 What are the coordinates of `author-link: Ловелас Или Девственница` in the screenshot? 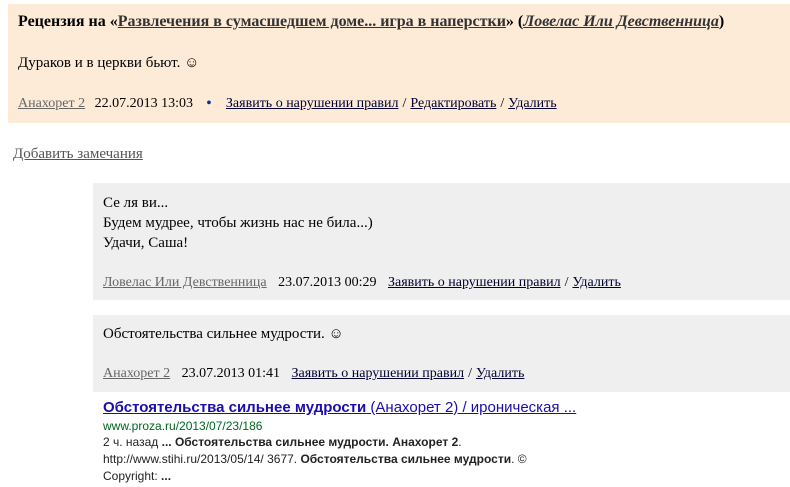 It's located at (621, 21).